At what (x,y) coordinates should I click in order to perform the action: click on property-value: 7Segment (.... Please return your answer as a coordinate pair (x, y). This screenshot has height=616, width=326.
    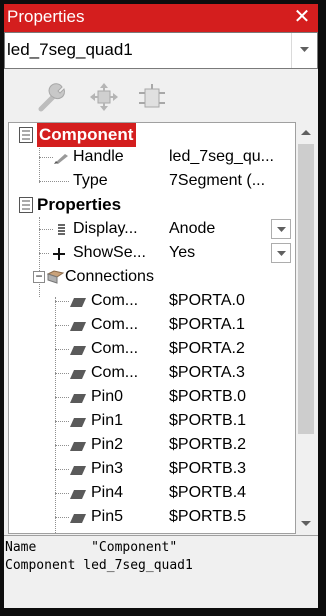
    Looking at the image, I should click on (231, 181).